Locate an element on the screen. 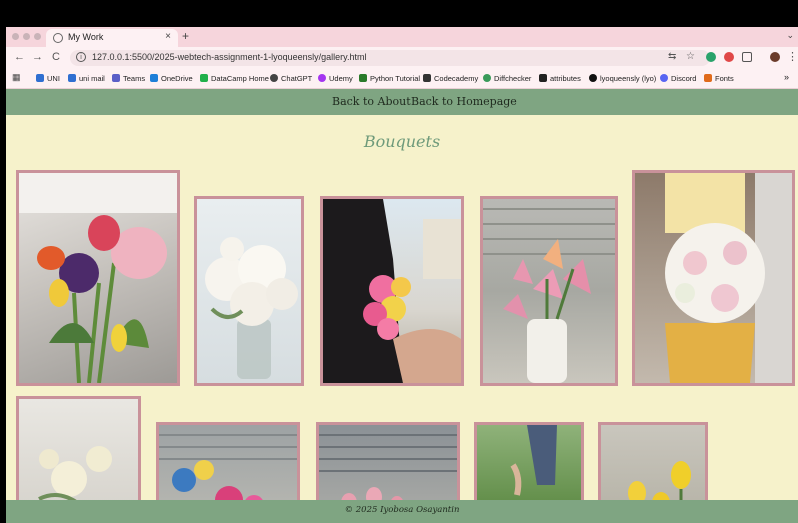  site-info-icon: i is located at coordinates (81, 57).